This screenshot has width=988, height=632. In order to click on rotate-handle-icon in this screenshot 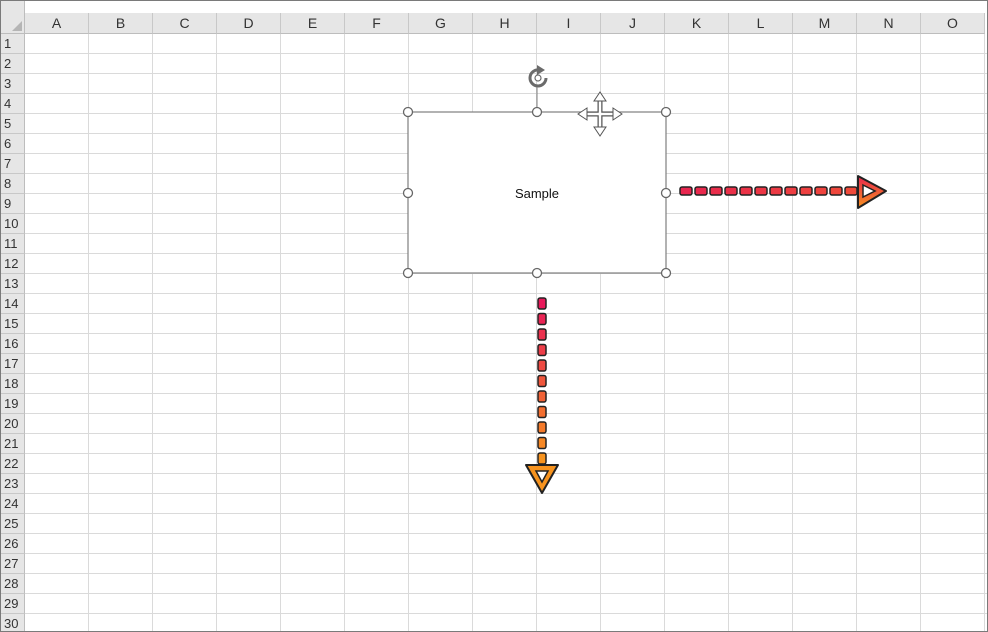, I will do `click(538, 88)`.